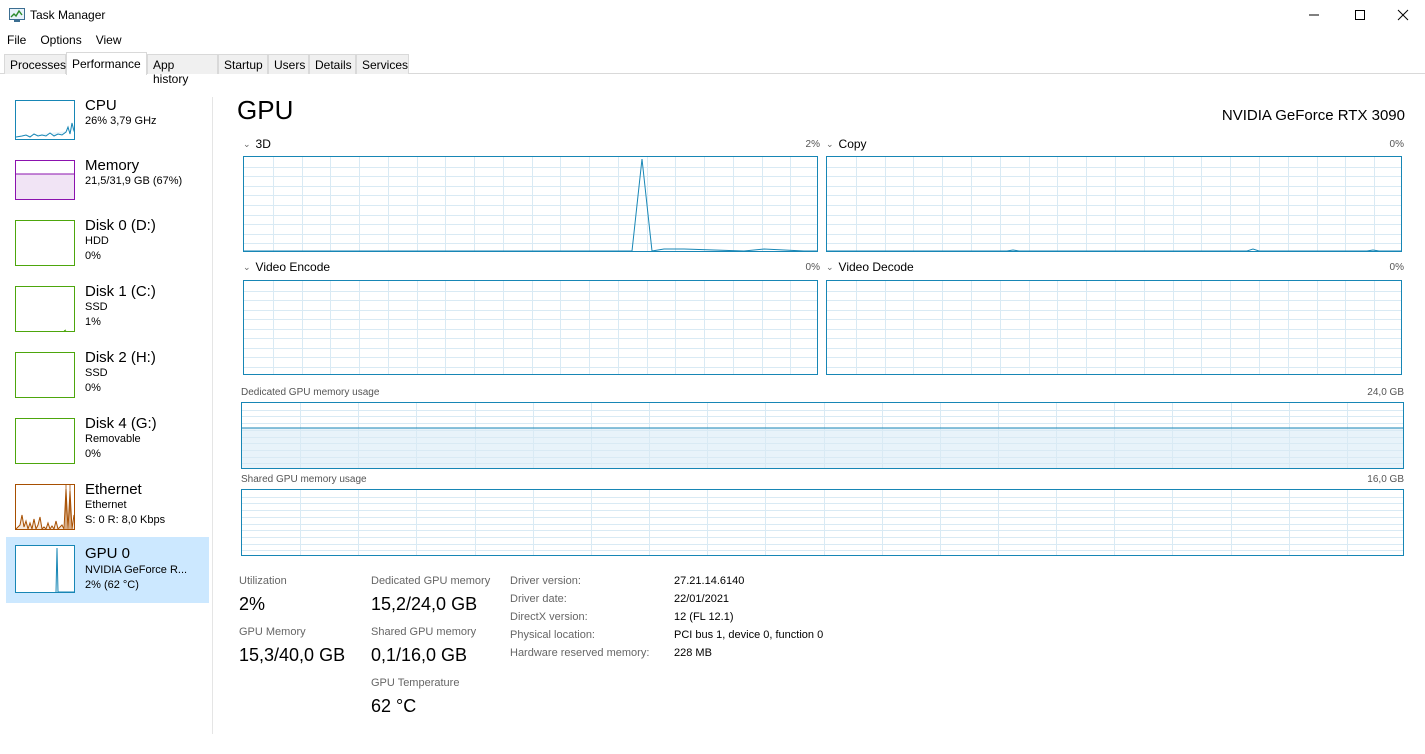 The image size is (1425, 754). What do you see at coordinates (693, 653) in the screenshot?
I see `reserved-memory-value: 228 MB` at bounding box center [693, 653].